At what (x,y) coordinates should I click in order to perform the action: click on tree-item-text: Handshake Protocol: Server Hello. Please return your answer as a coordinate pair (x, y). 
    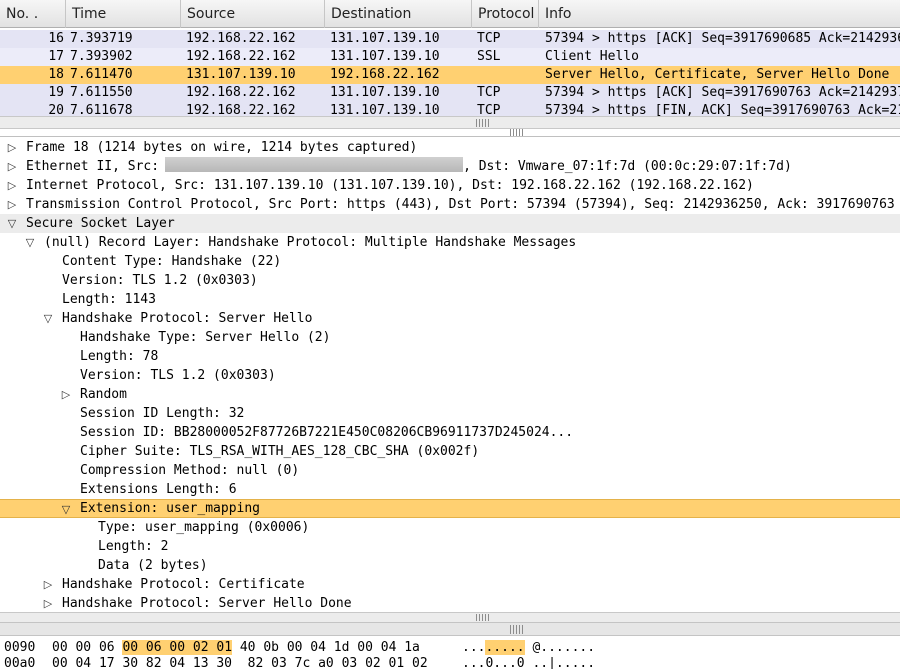
    Looking at the image, I should click on (187, 318).